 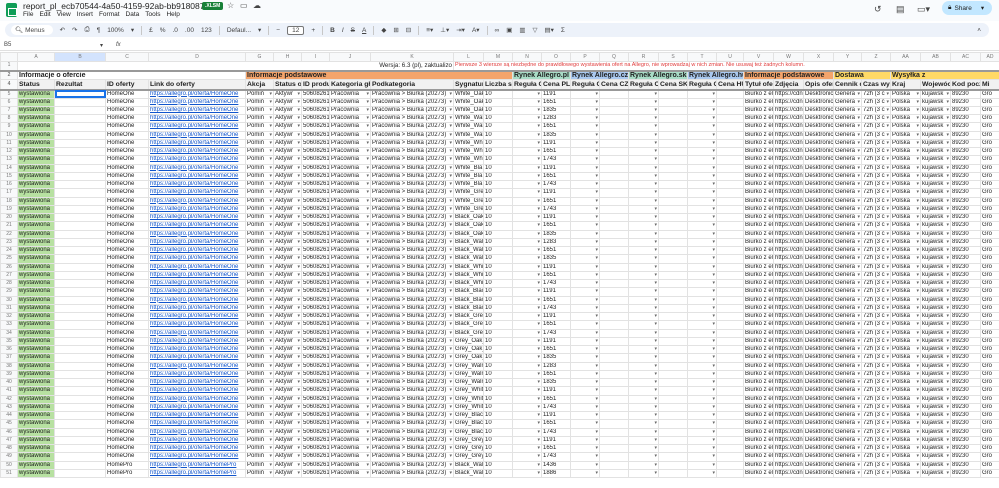 I want to click on column-title: Cena HU, so click(x=730, y=85).